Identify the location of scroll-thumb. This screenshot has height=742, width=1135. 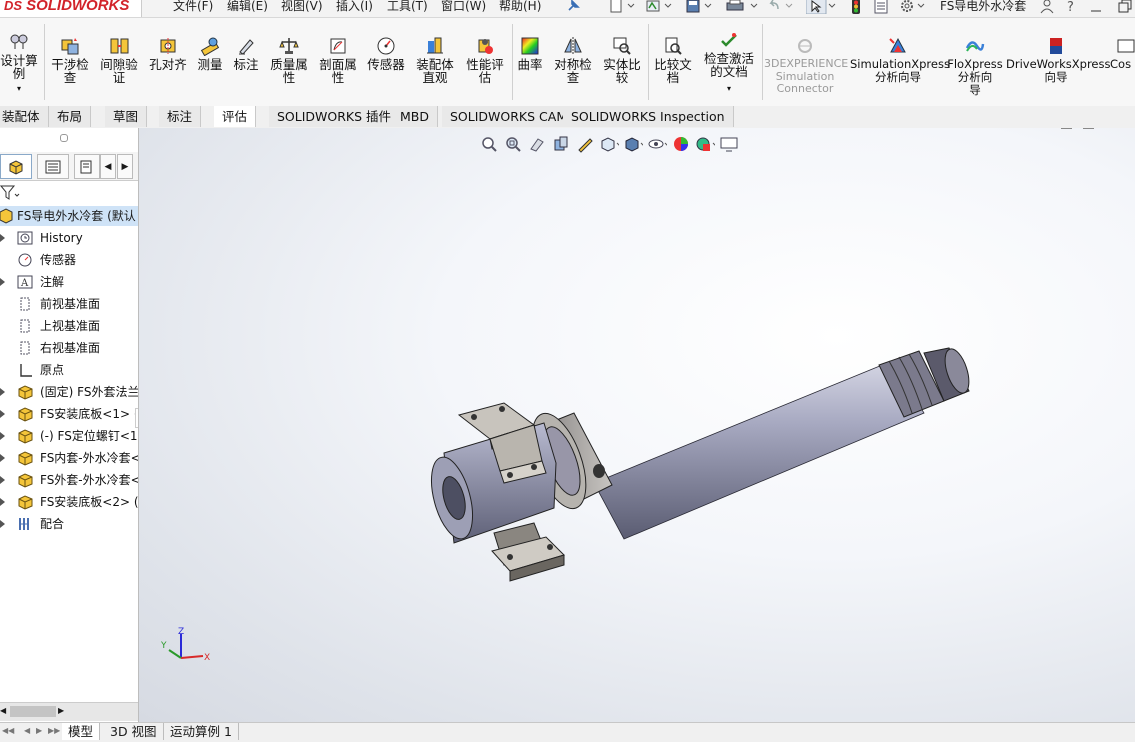
(33, 711).